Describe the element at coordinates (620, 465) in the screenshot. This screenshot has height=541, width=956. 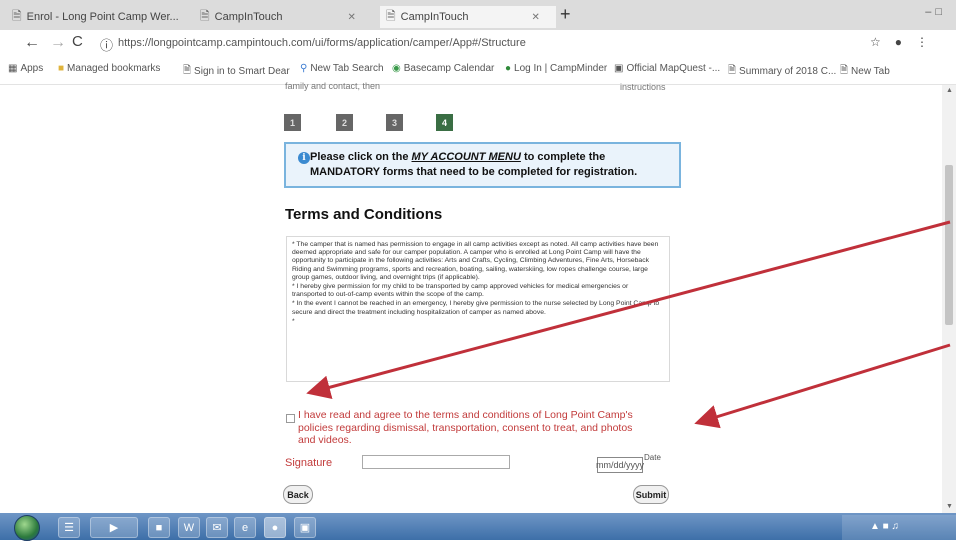
I see `date-field: mm/dd/yyyy` at that location.